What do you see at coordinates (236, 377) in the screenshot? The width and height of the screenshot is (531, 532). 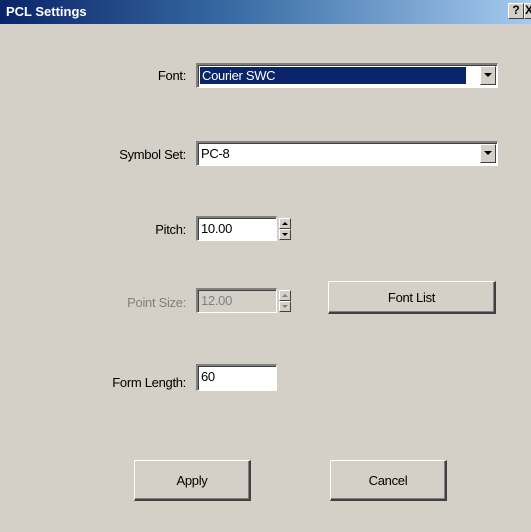 I see `form-length-input: 60` at bounding box center [236, 377].